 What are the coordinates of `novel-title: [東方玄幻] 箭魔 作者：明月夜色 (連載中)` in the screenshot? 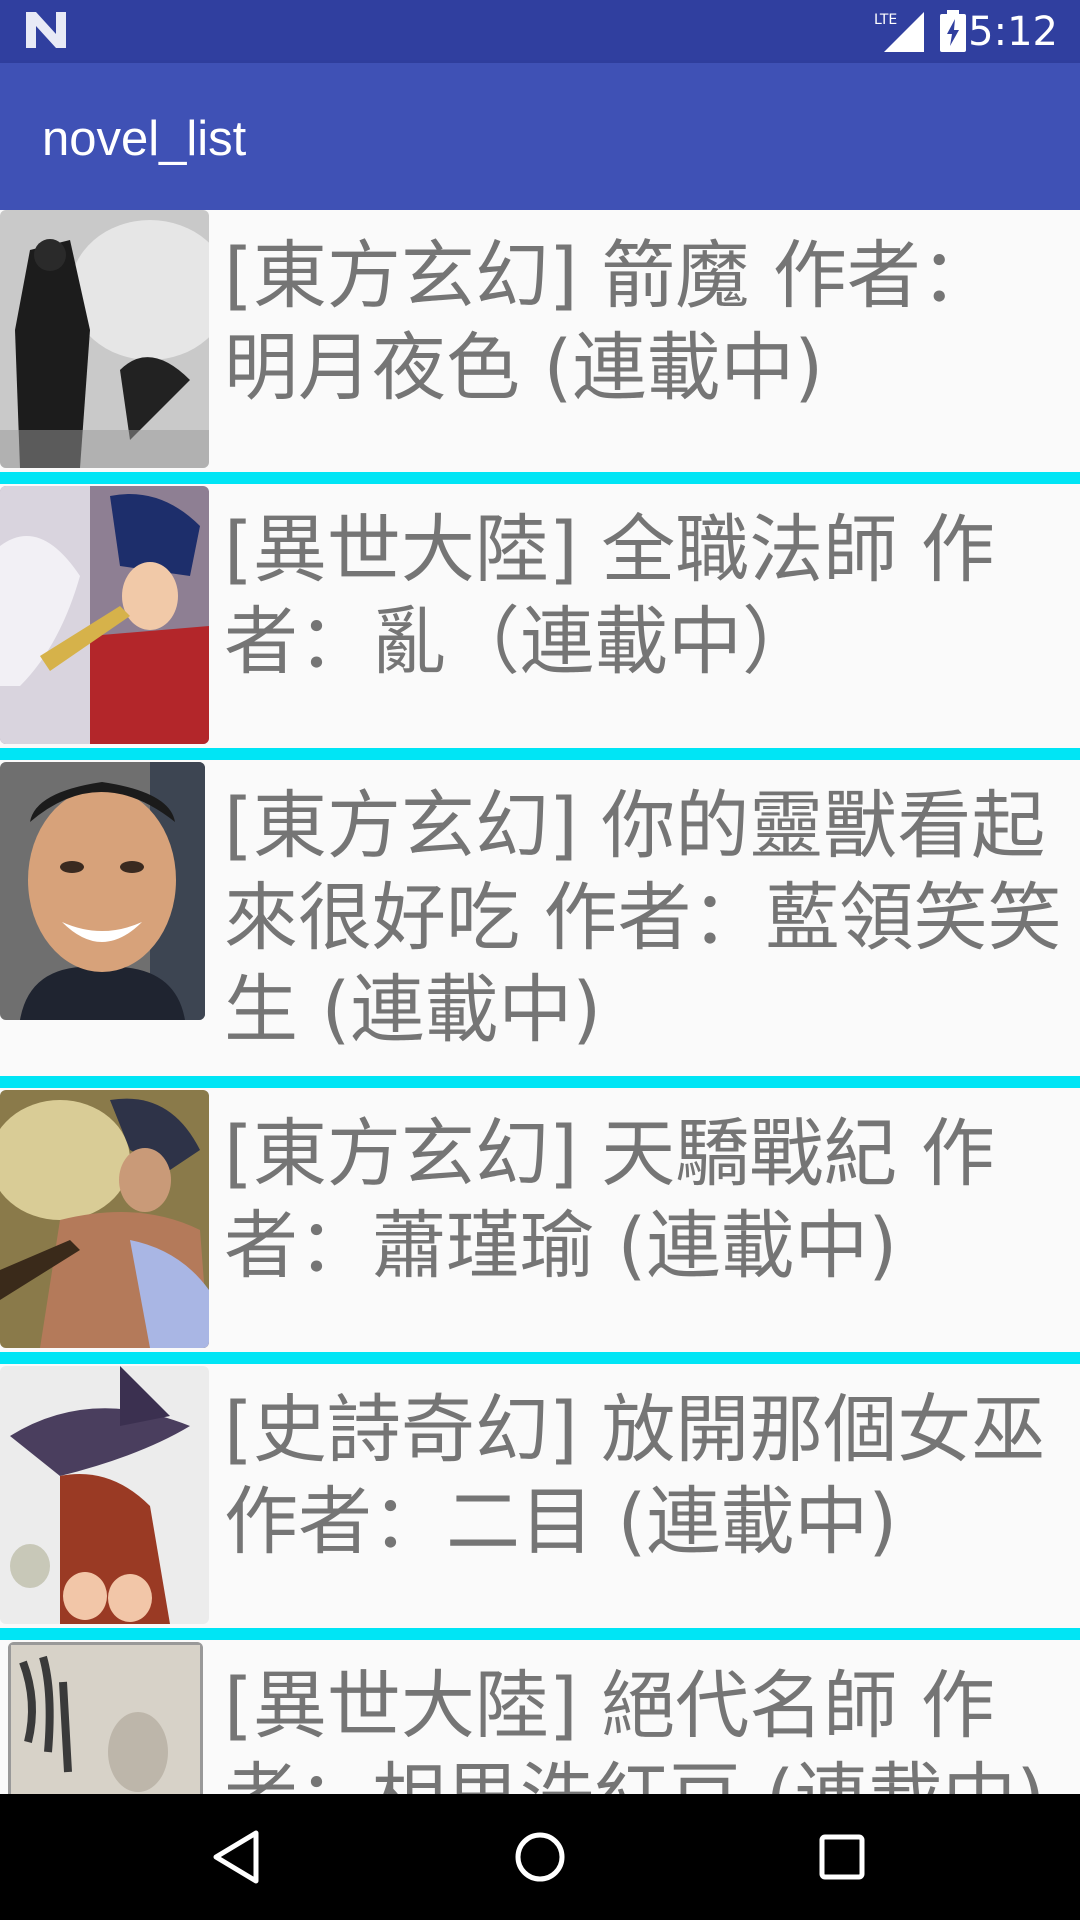 It's located at (609, 322).